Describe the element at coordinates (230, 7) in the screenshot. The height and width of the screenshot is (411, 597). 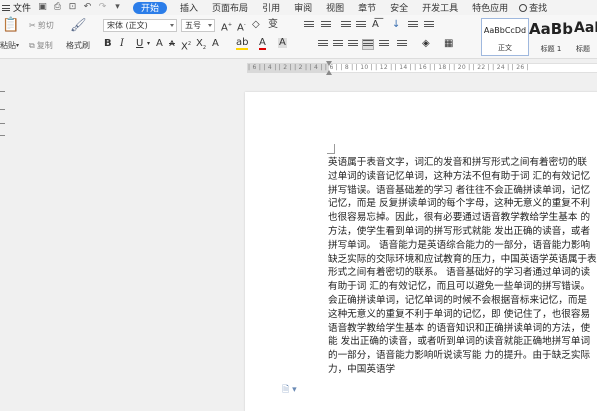
I see `tab-page-layout: 页面布局` at that location.